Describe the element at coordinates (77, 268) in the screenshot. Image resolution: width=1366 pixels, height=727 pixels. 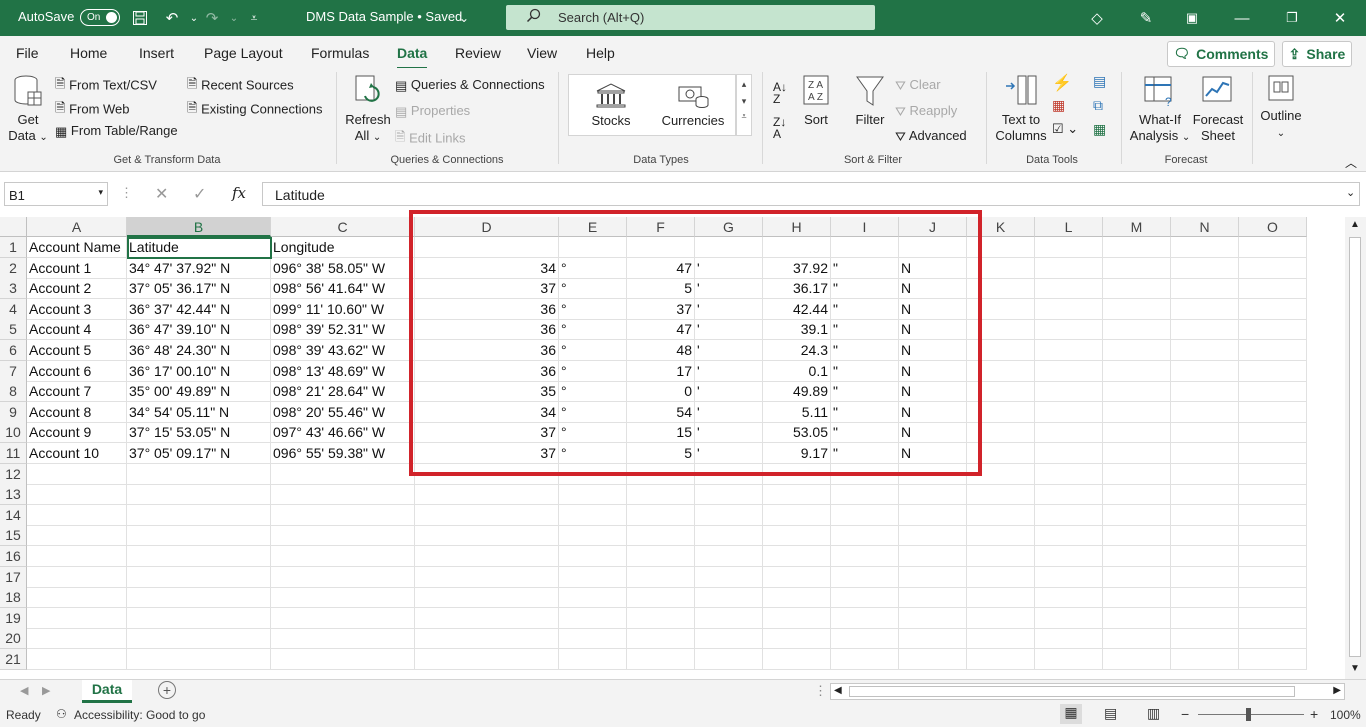
I see `cell-a2: Account 1` at that location.